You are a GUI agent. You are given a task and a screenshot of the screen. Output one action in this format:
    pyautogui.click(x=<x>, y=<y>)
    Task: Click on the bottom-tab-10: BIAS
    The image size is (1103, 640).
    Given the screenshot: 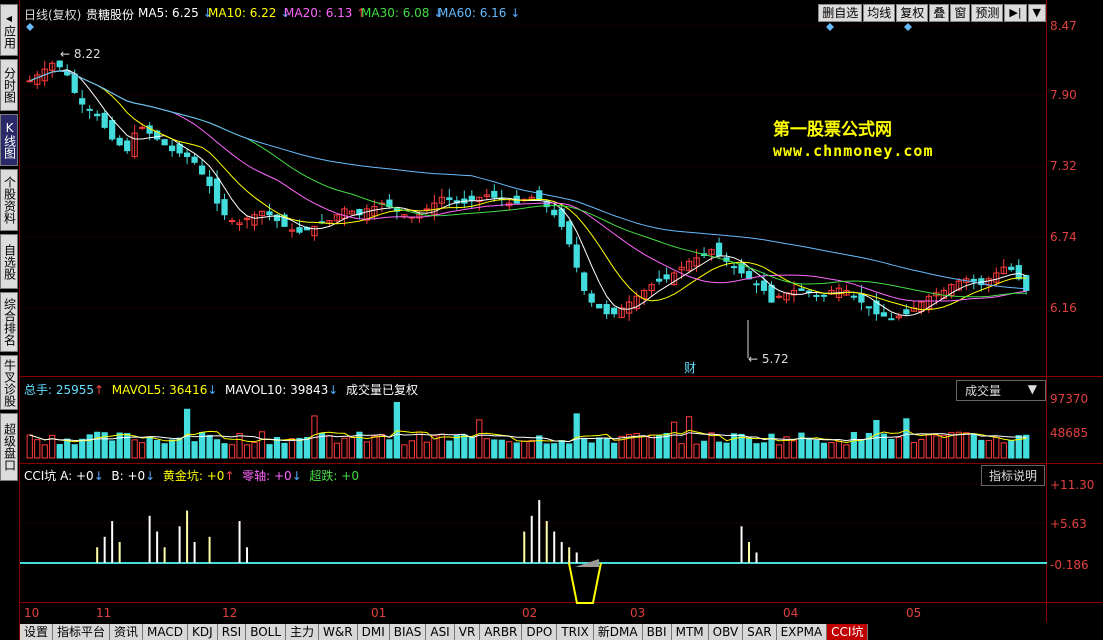 What is the action you would take?
    pyautogui.click(x=408, y=632)
    